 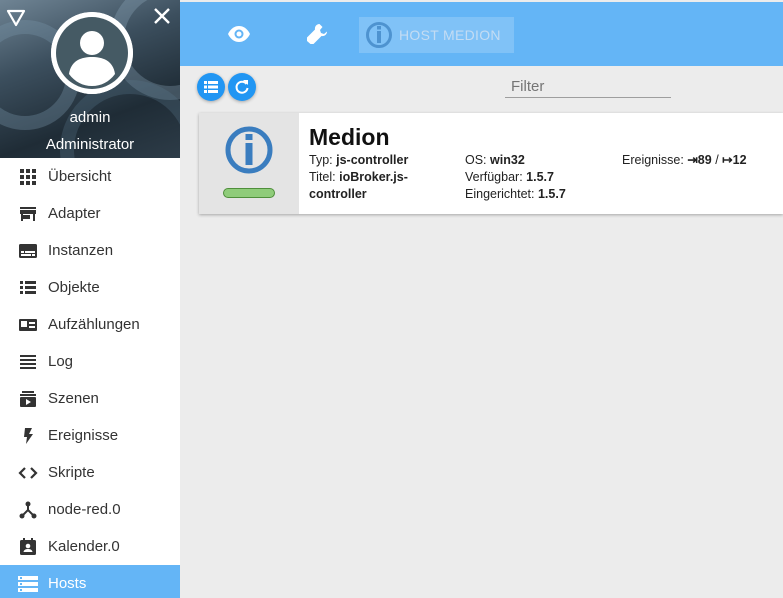 What do you see at coordinates (84, 546) in the screenshot?
I see `sidebar-item-label: Kalender.0` at bounding box center [84, 546].